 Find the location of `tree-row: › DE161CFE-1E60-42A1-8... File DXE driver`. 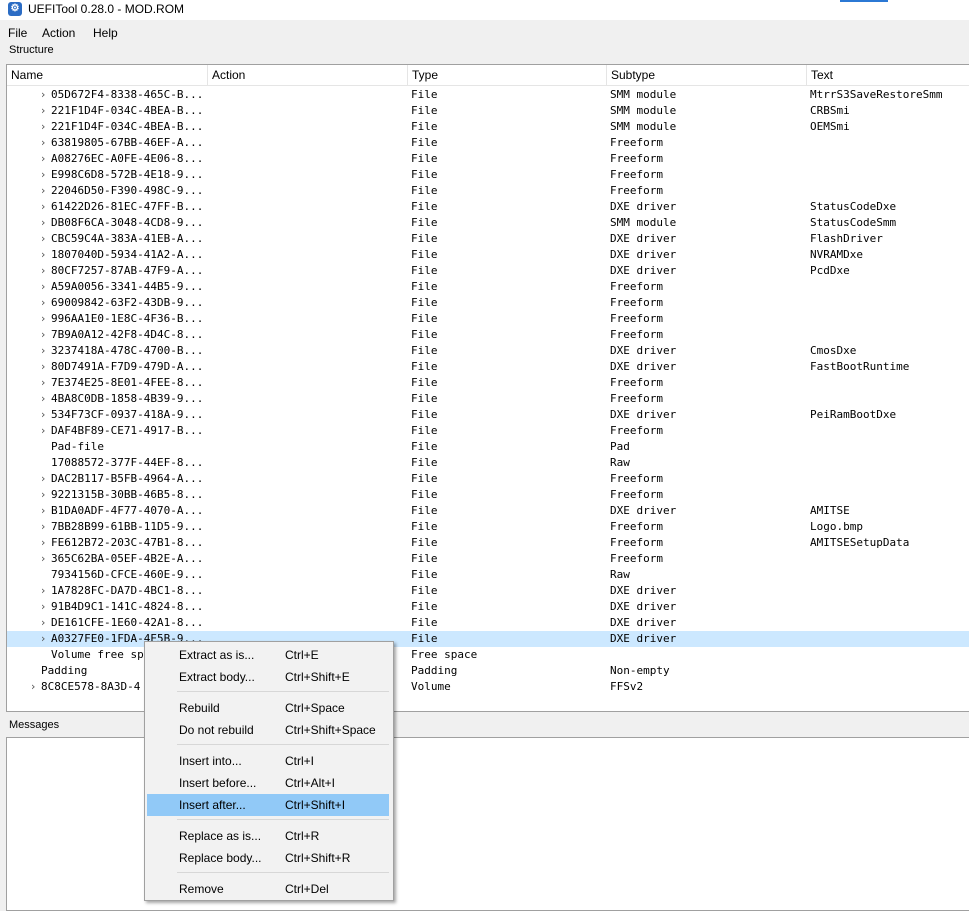

tree-row: › DE161CFE-1E60-42A1-8... File DXE driver is located at coordinates (488, 623).